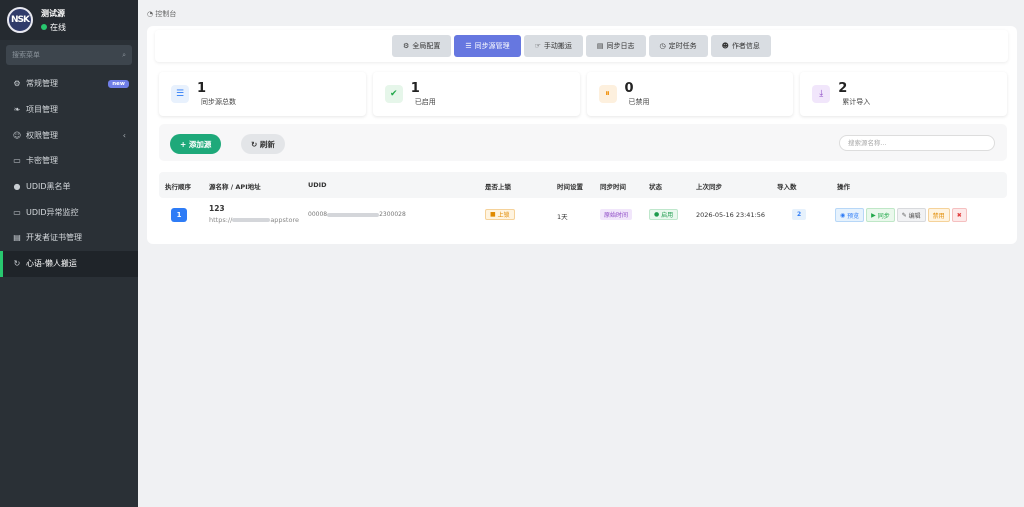 The image size is (1024, 507). Describe the element at coordinates (221, 220) in the screenshot. I see `api-url-prefix: https://` at that location.